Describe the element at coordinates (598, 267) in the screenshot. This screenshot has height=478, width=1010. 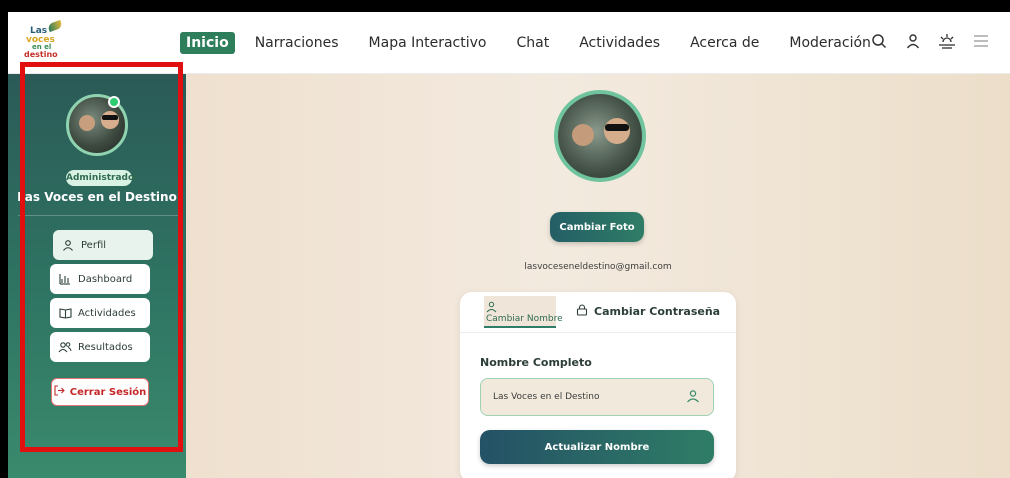
I see `user-email: lasvoceseneldestino@gmail.com` at that location.